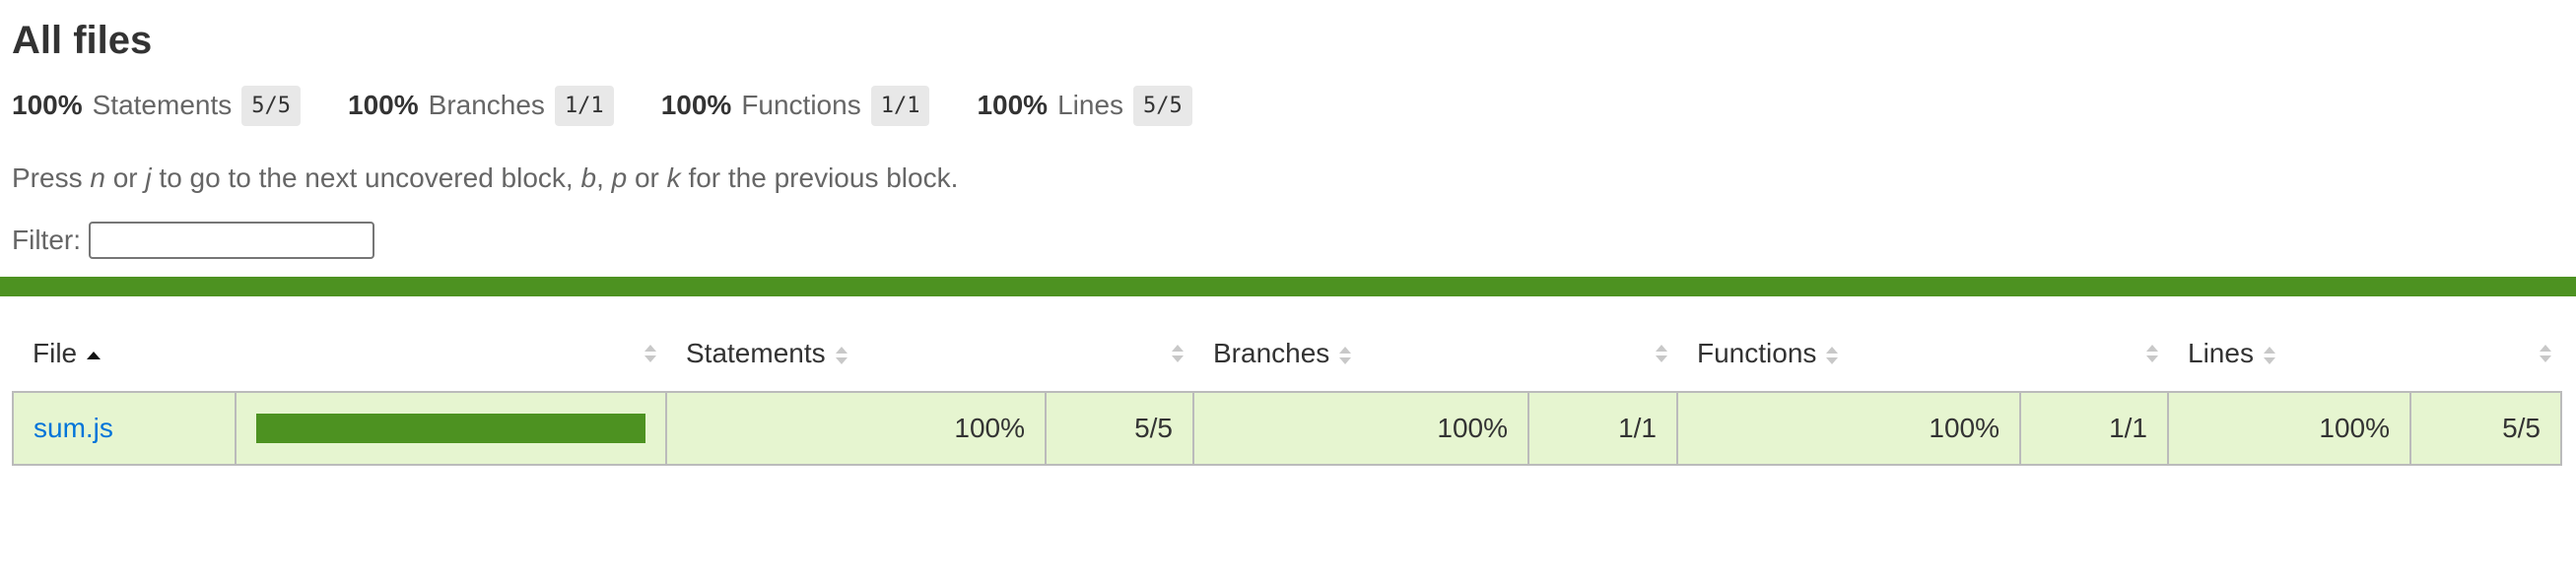  What do you see at coordinates (1602, 428) in the screenshot?
I see `branches-fraction: 1/1` at bounding box center [1602, 428].